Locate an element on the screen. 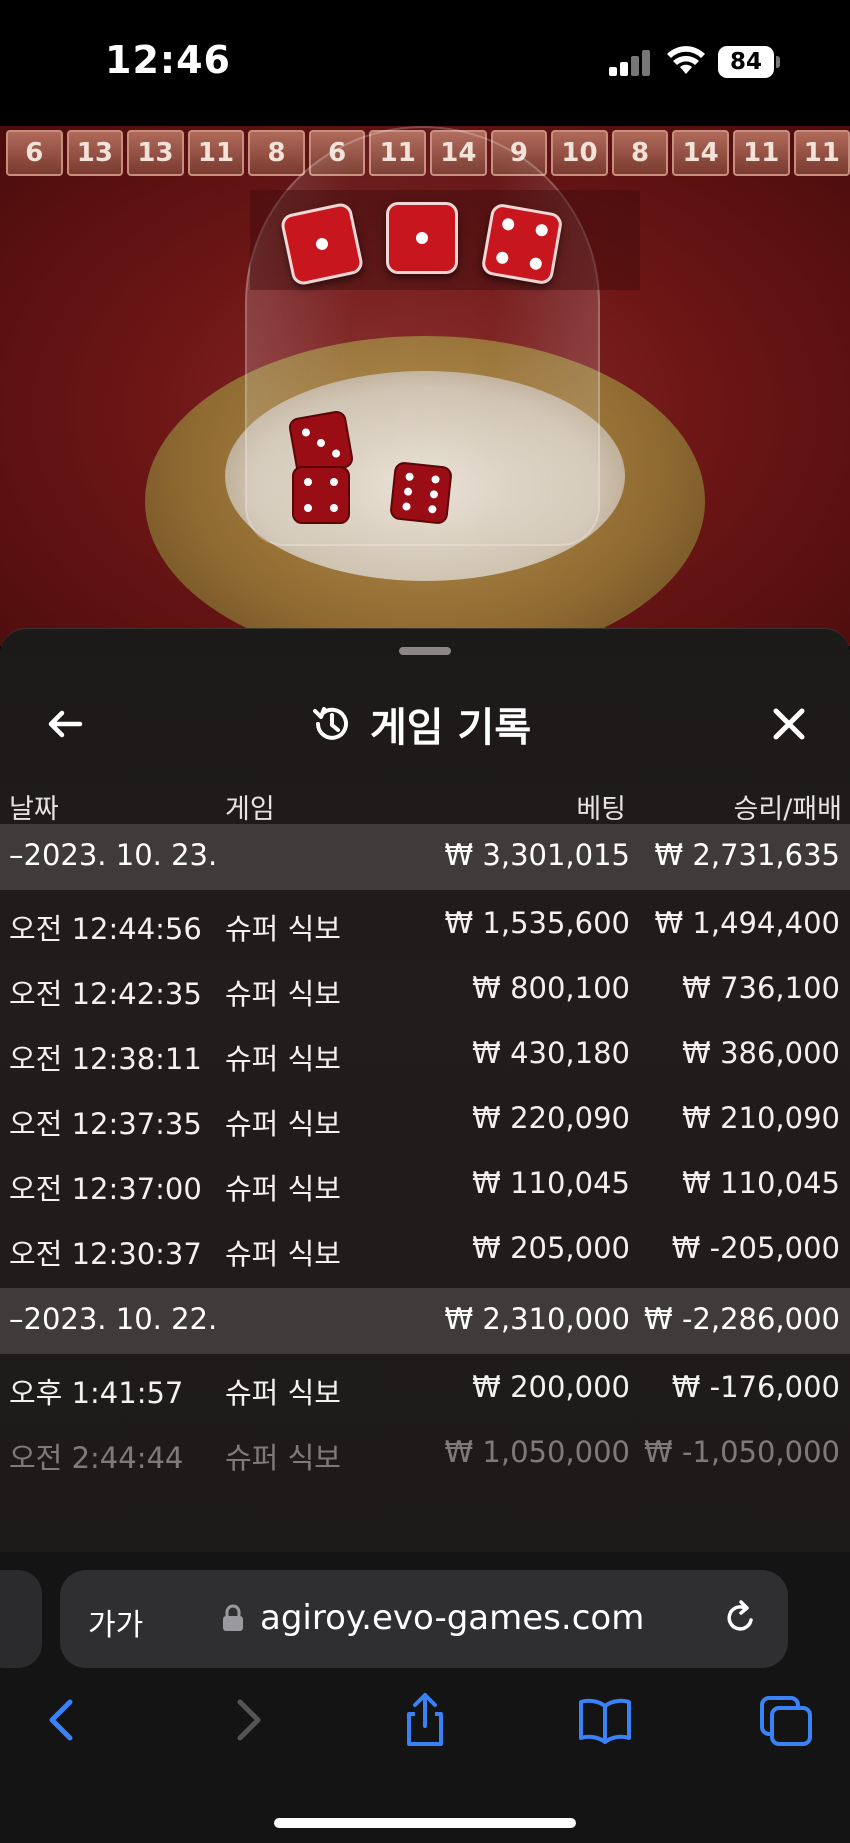  back-arrow-icon is located at coordinates (65, 724).